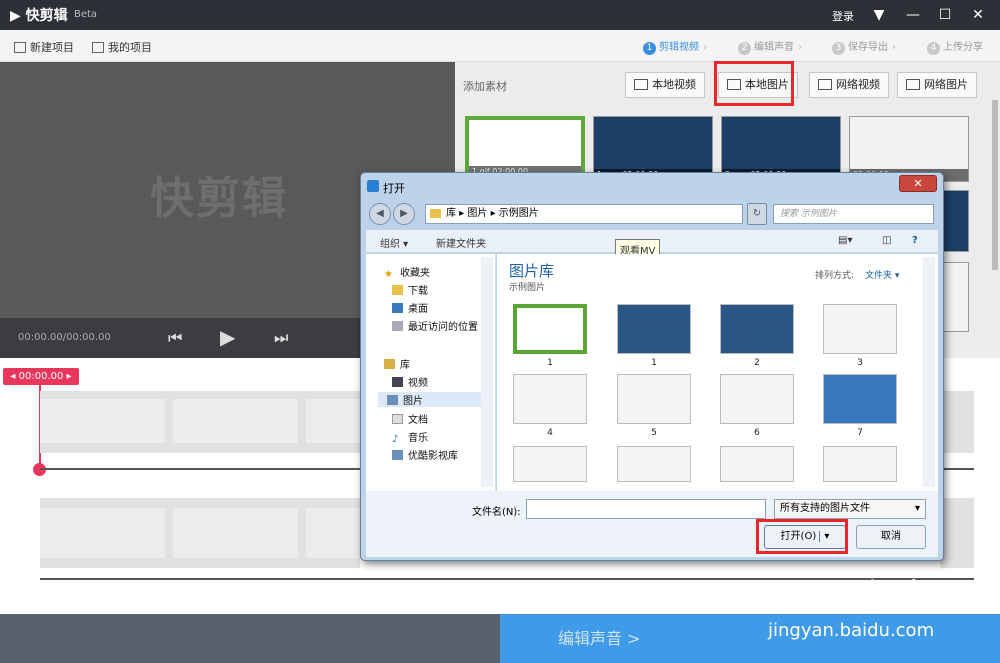  What do you see at coordinates (394, 242) in the screenshot?
I see `organize-menu: 组织 ▾` at bounding box center [394, 242].